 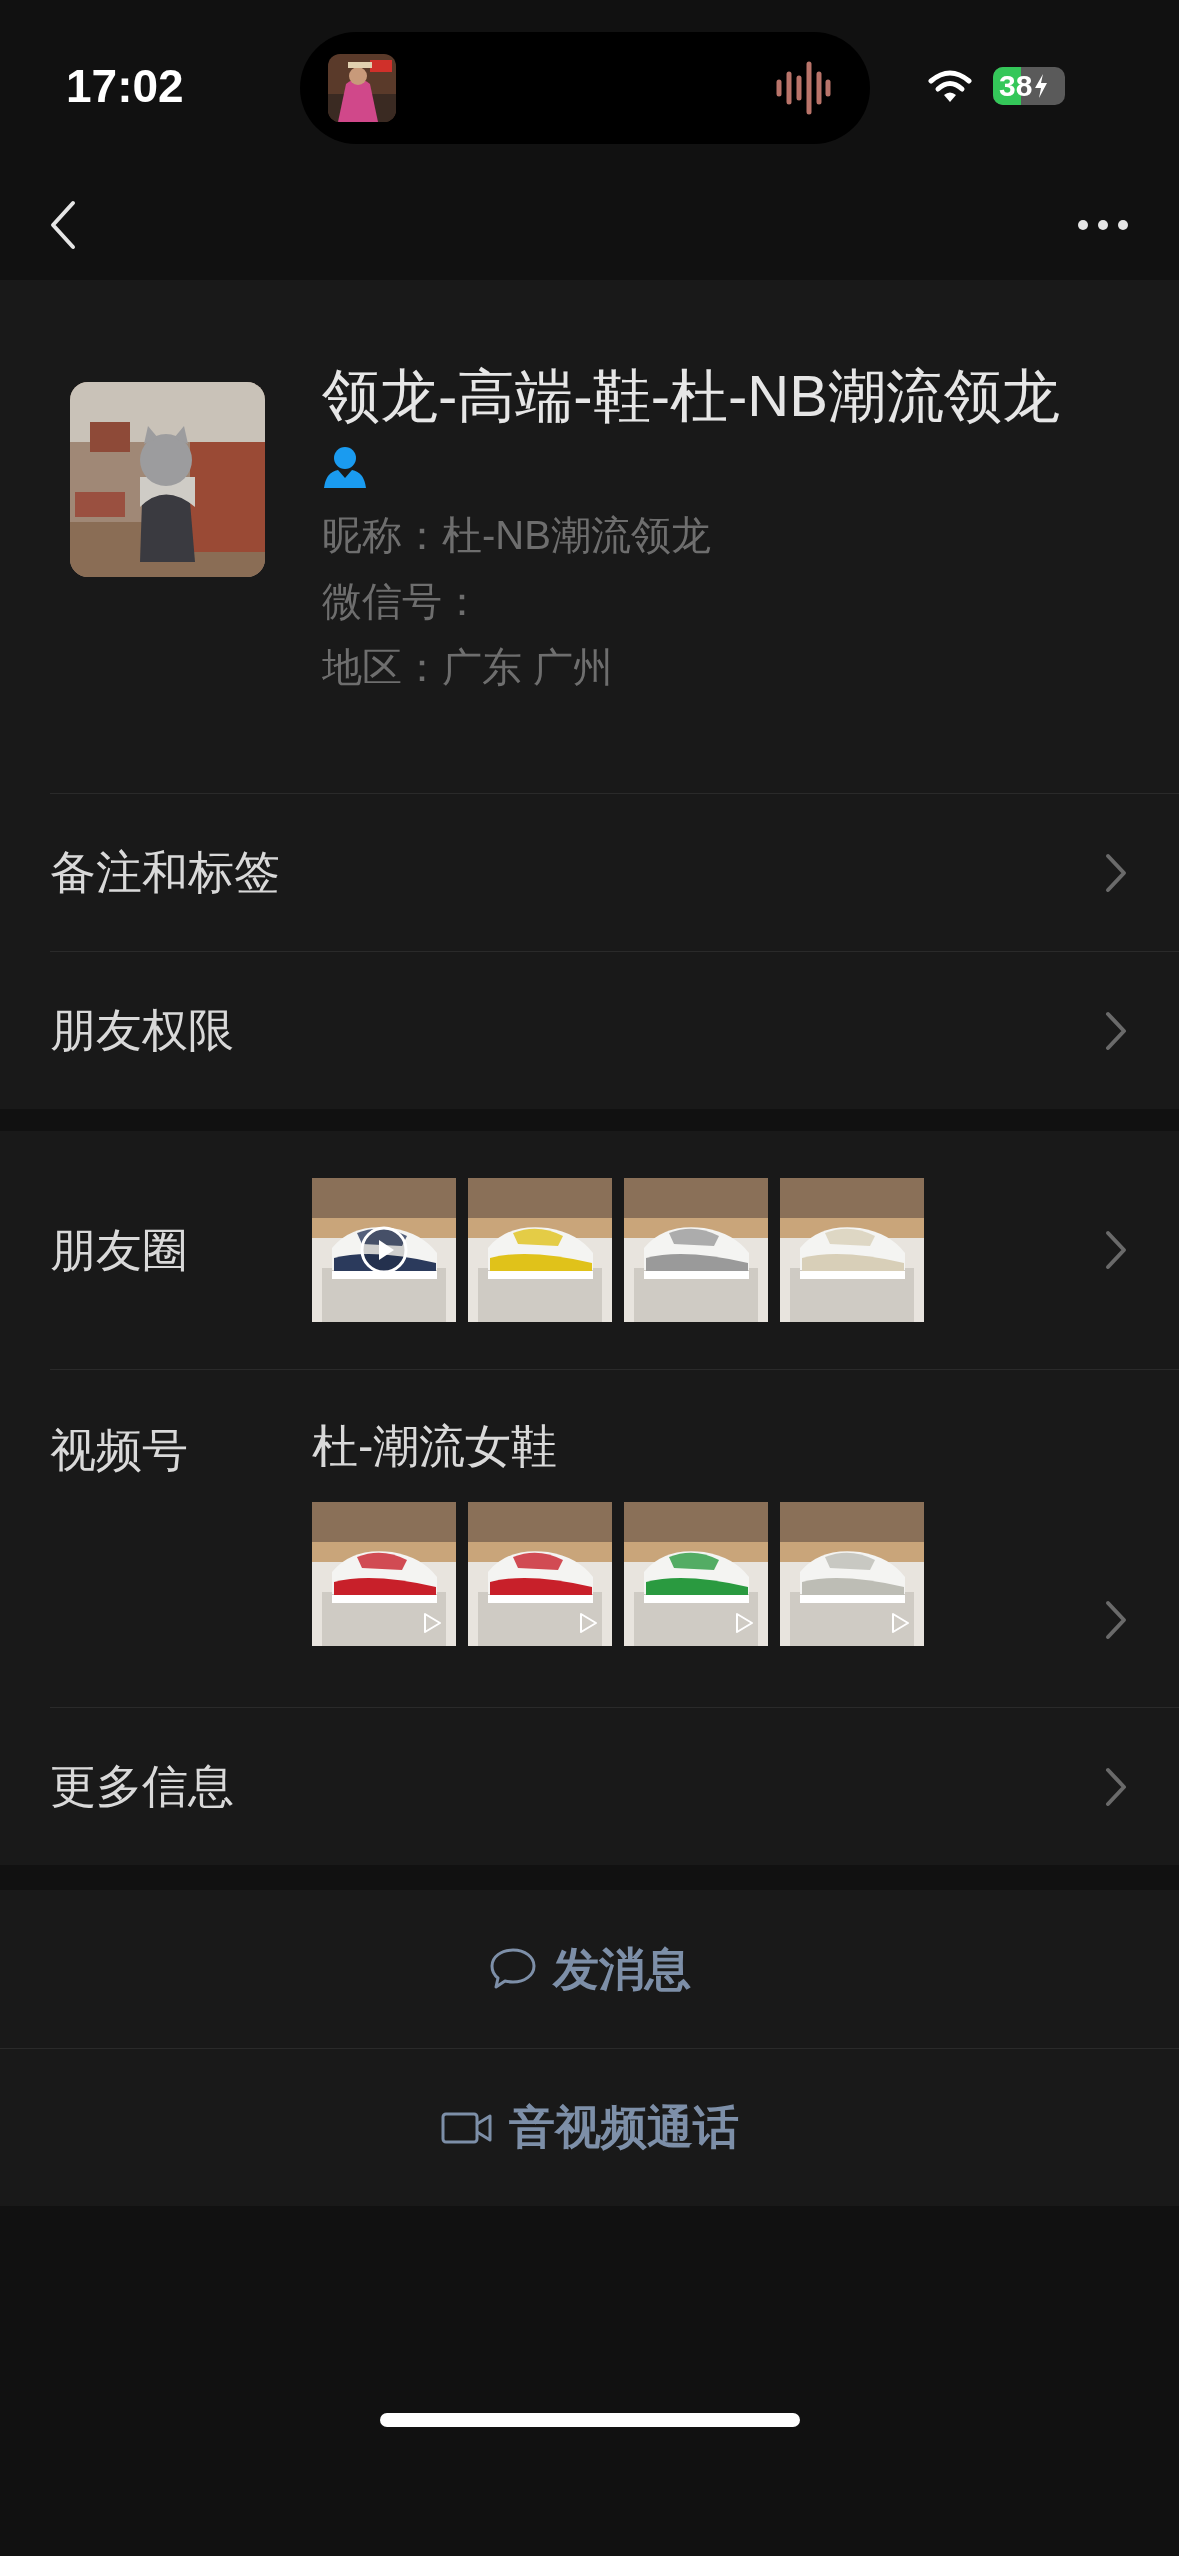 What do you see at coordinates (181, 1250) in the screenshot?
I see `row-label: 朋友圈` at bounding box center [181, 1250].